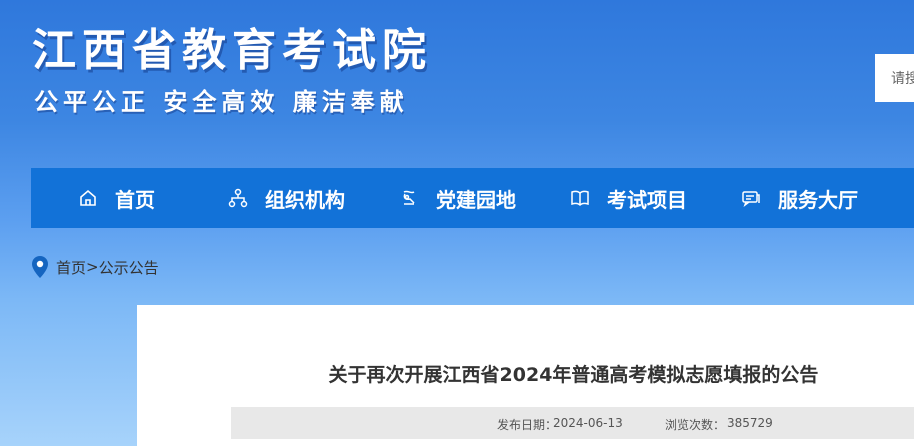 This screenshot has width=914, height=446. What do you see at coordinates (695, 425) in the screenshot?
I see `view-count-label: 浏览次数：` at bounding box center [695, 425].